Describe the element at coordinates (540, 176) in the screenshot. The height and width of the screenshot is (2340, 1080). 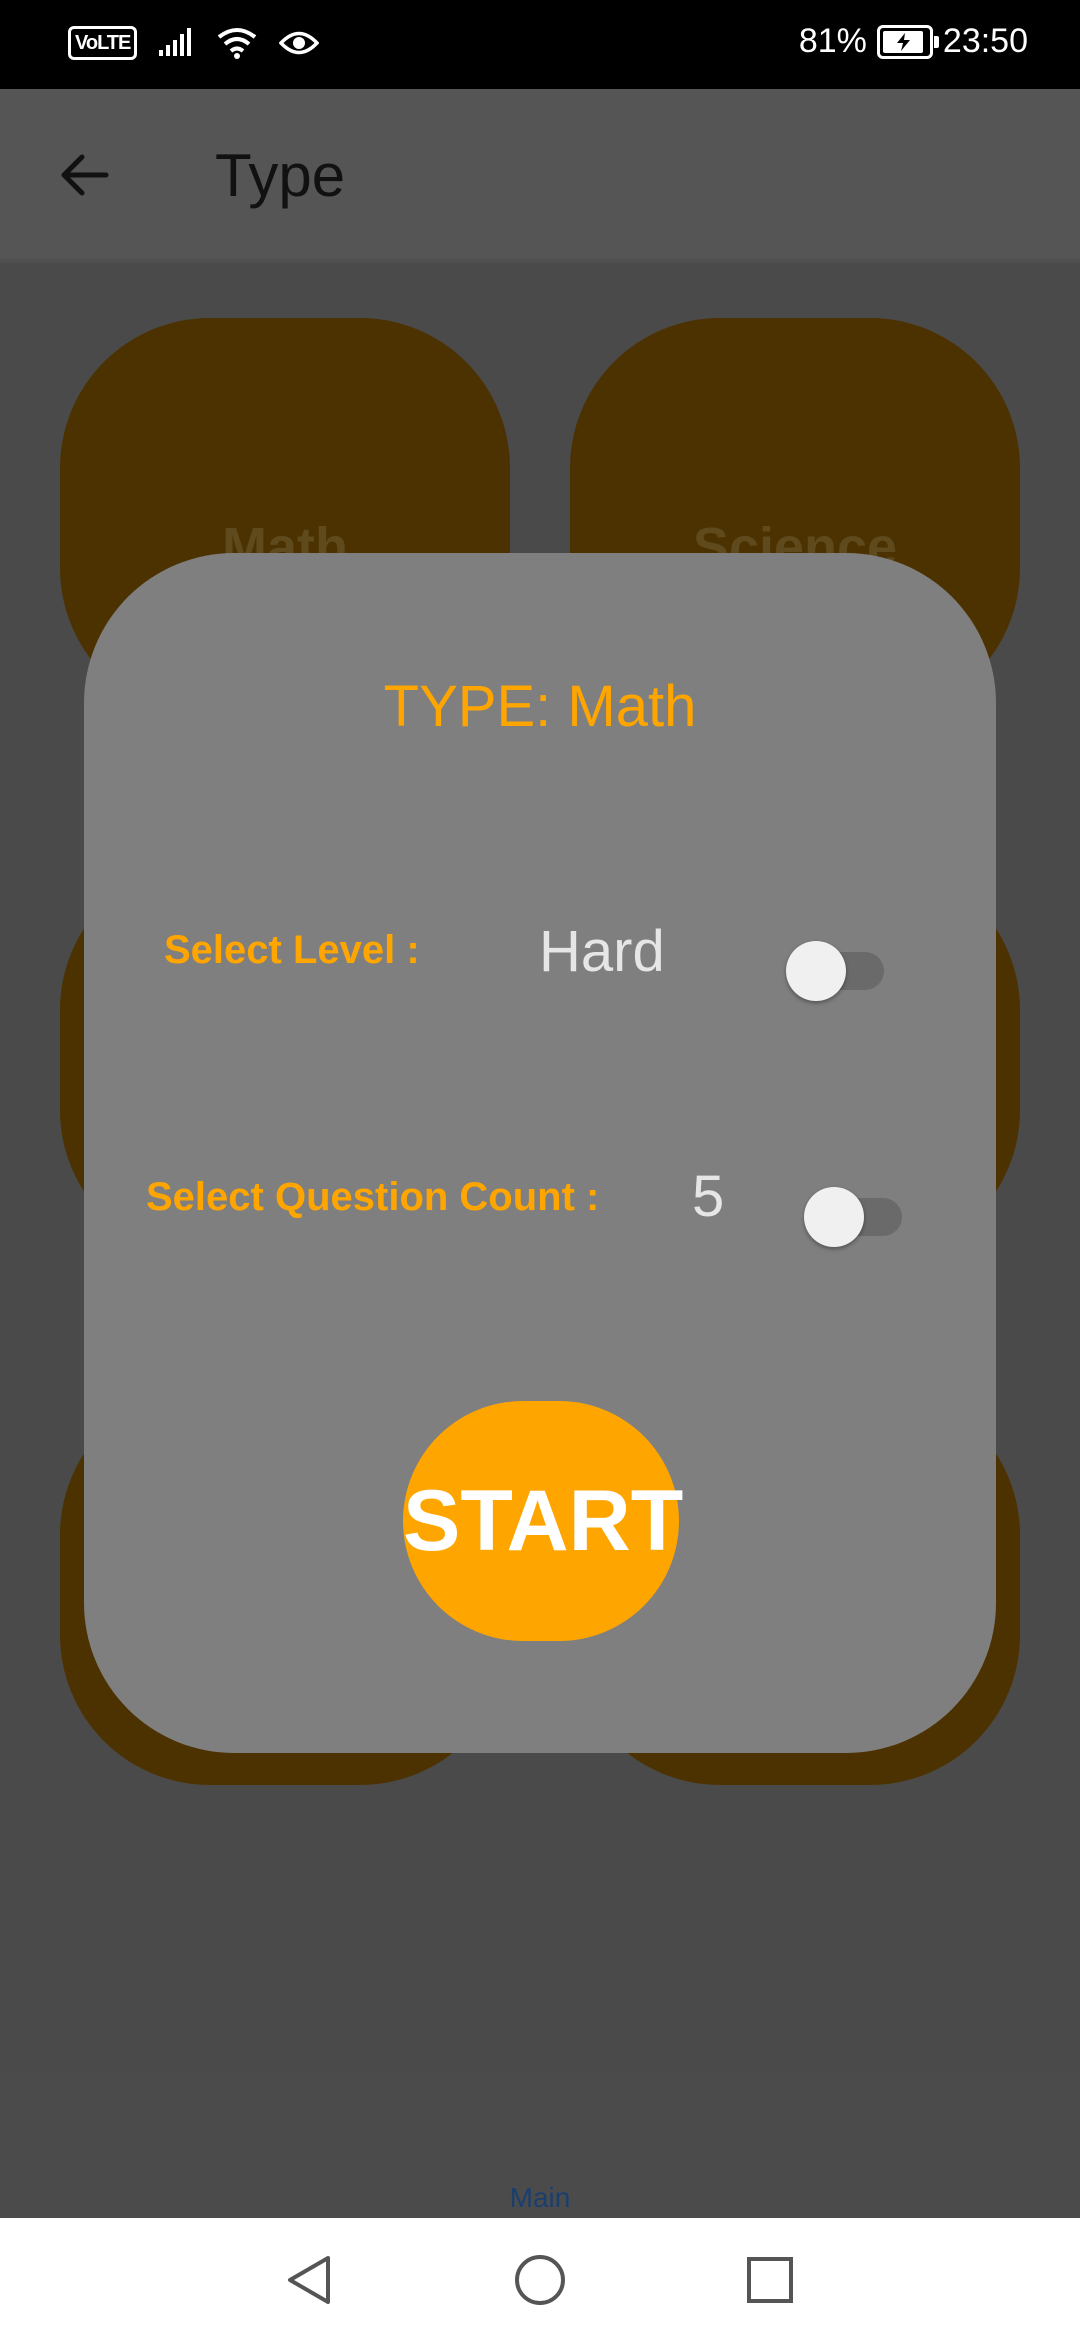
I see `app-bar: Type` at that location.